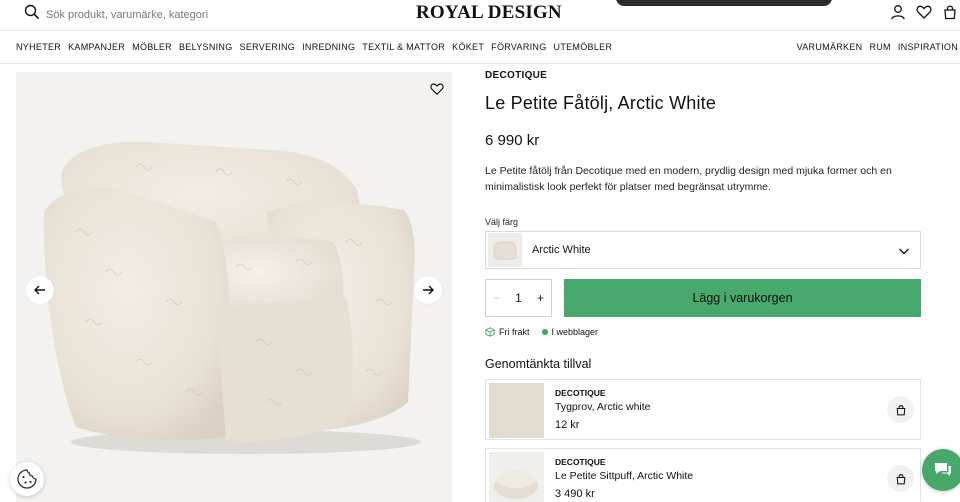  What do you see at coordinates (127, 15) in the screenshot?
I see `search-input: Sök produkt, varumärke, kategori` at bounding box center [127, 15].